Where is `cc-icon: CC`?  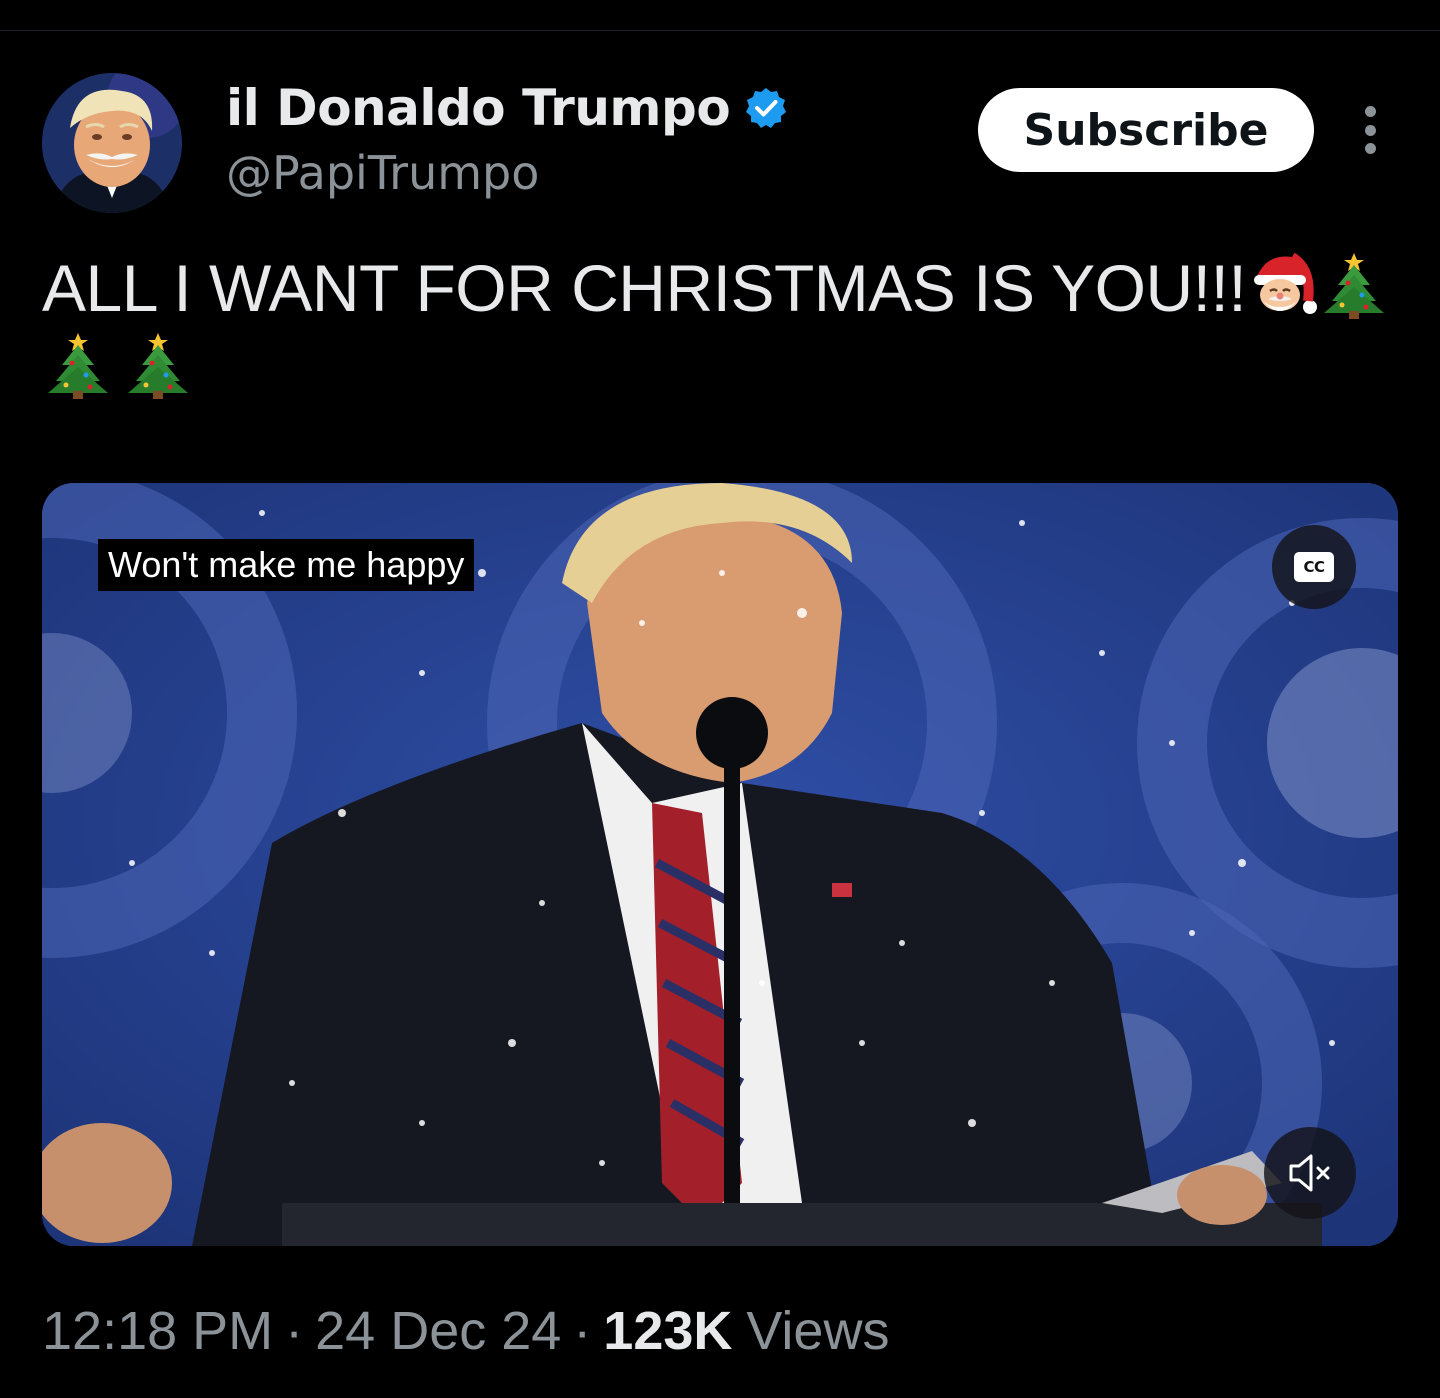 cc-icon: CC is located at coordinates (1314, 567).